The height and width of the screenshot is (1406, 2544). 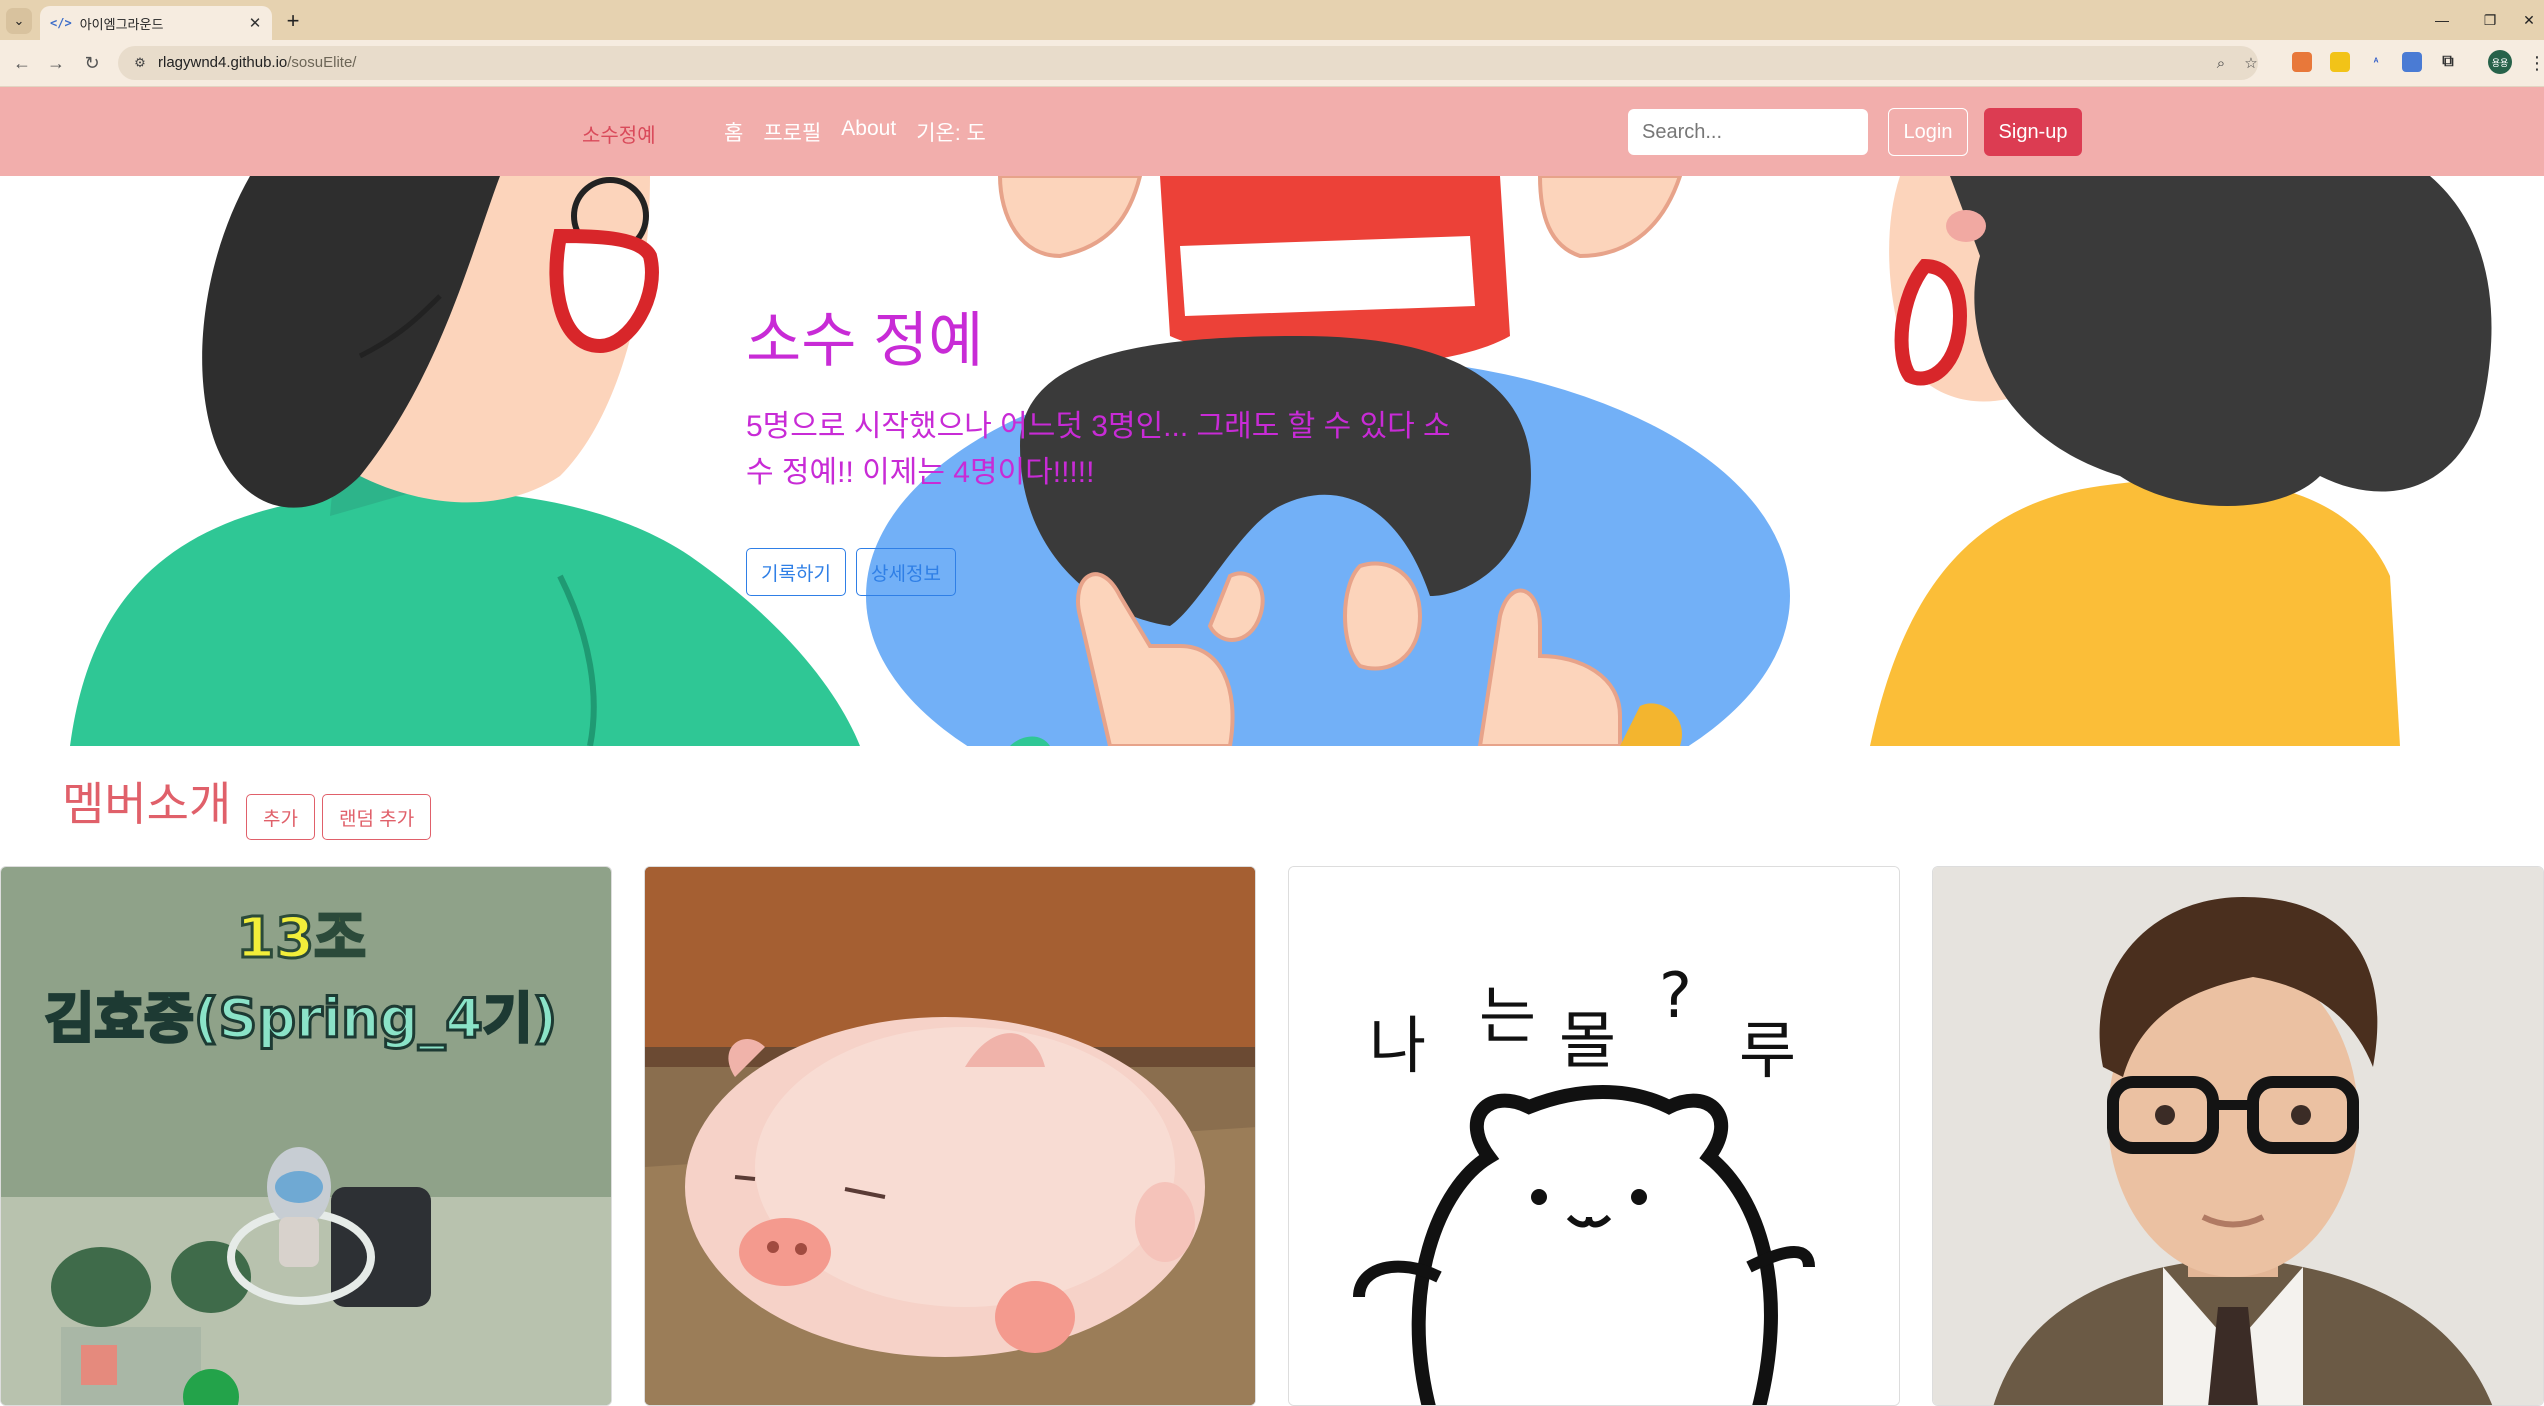 I want to click on nav-link-temperature: 기온: 도, so click(x=951, y=132).